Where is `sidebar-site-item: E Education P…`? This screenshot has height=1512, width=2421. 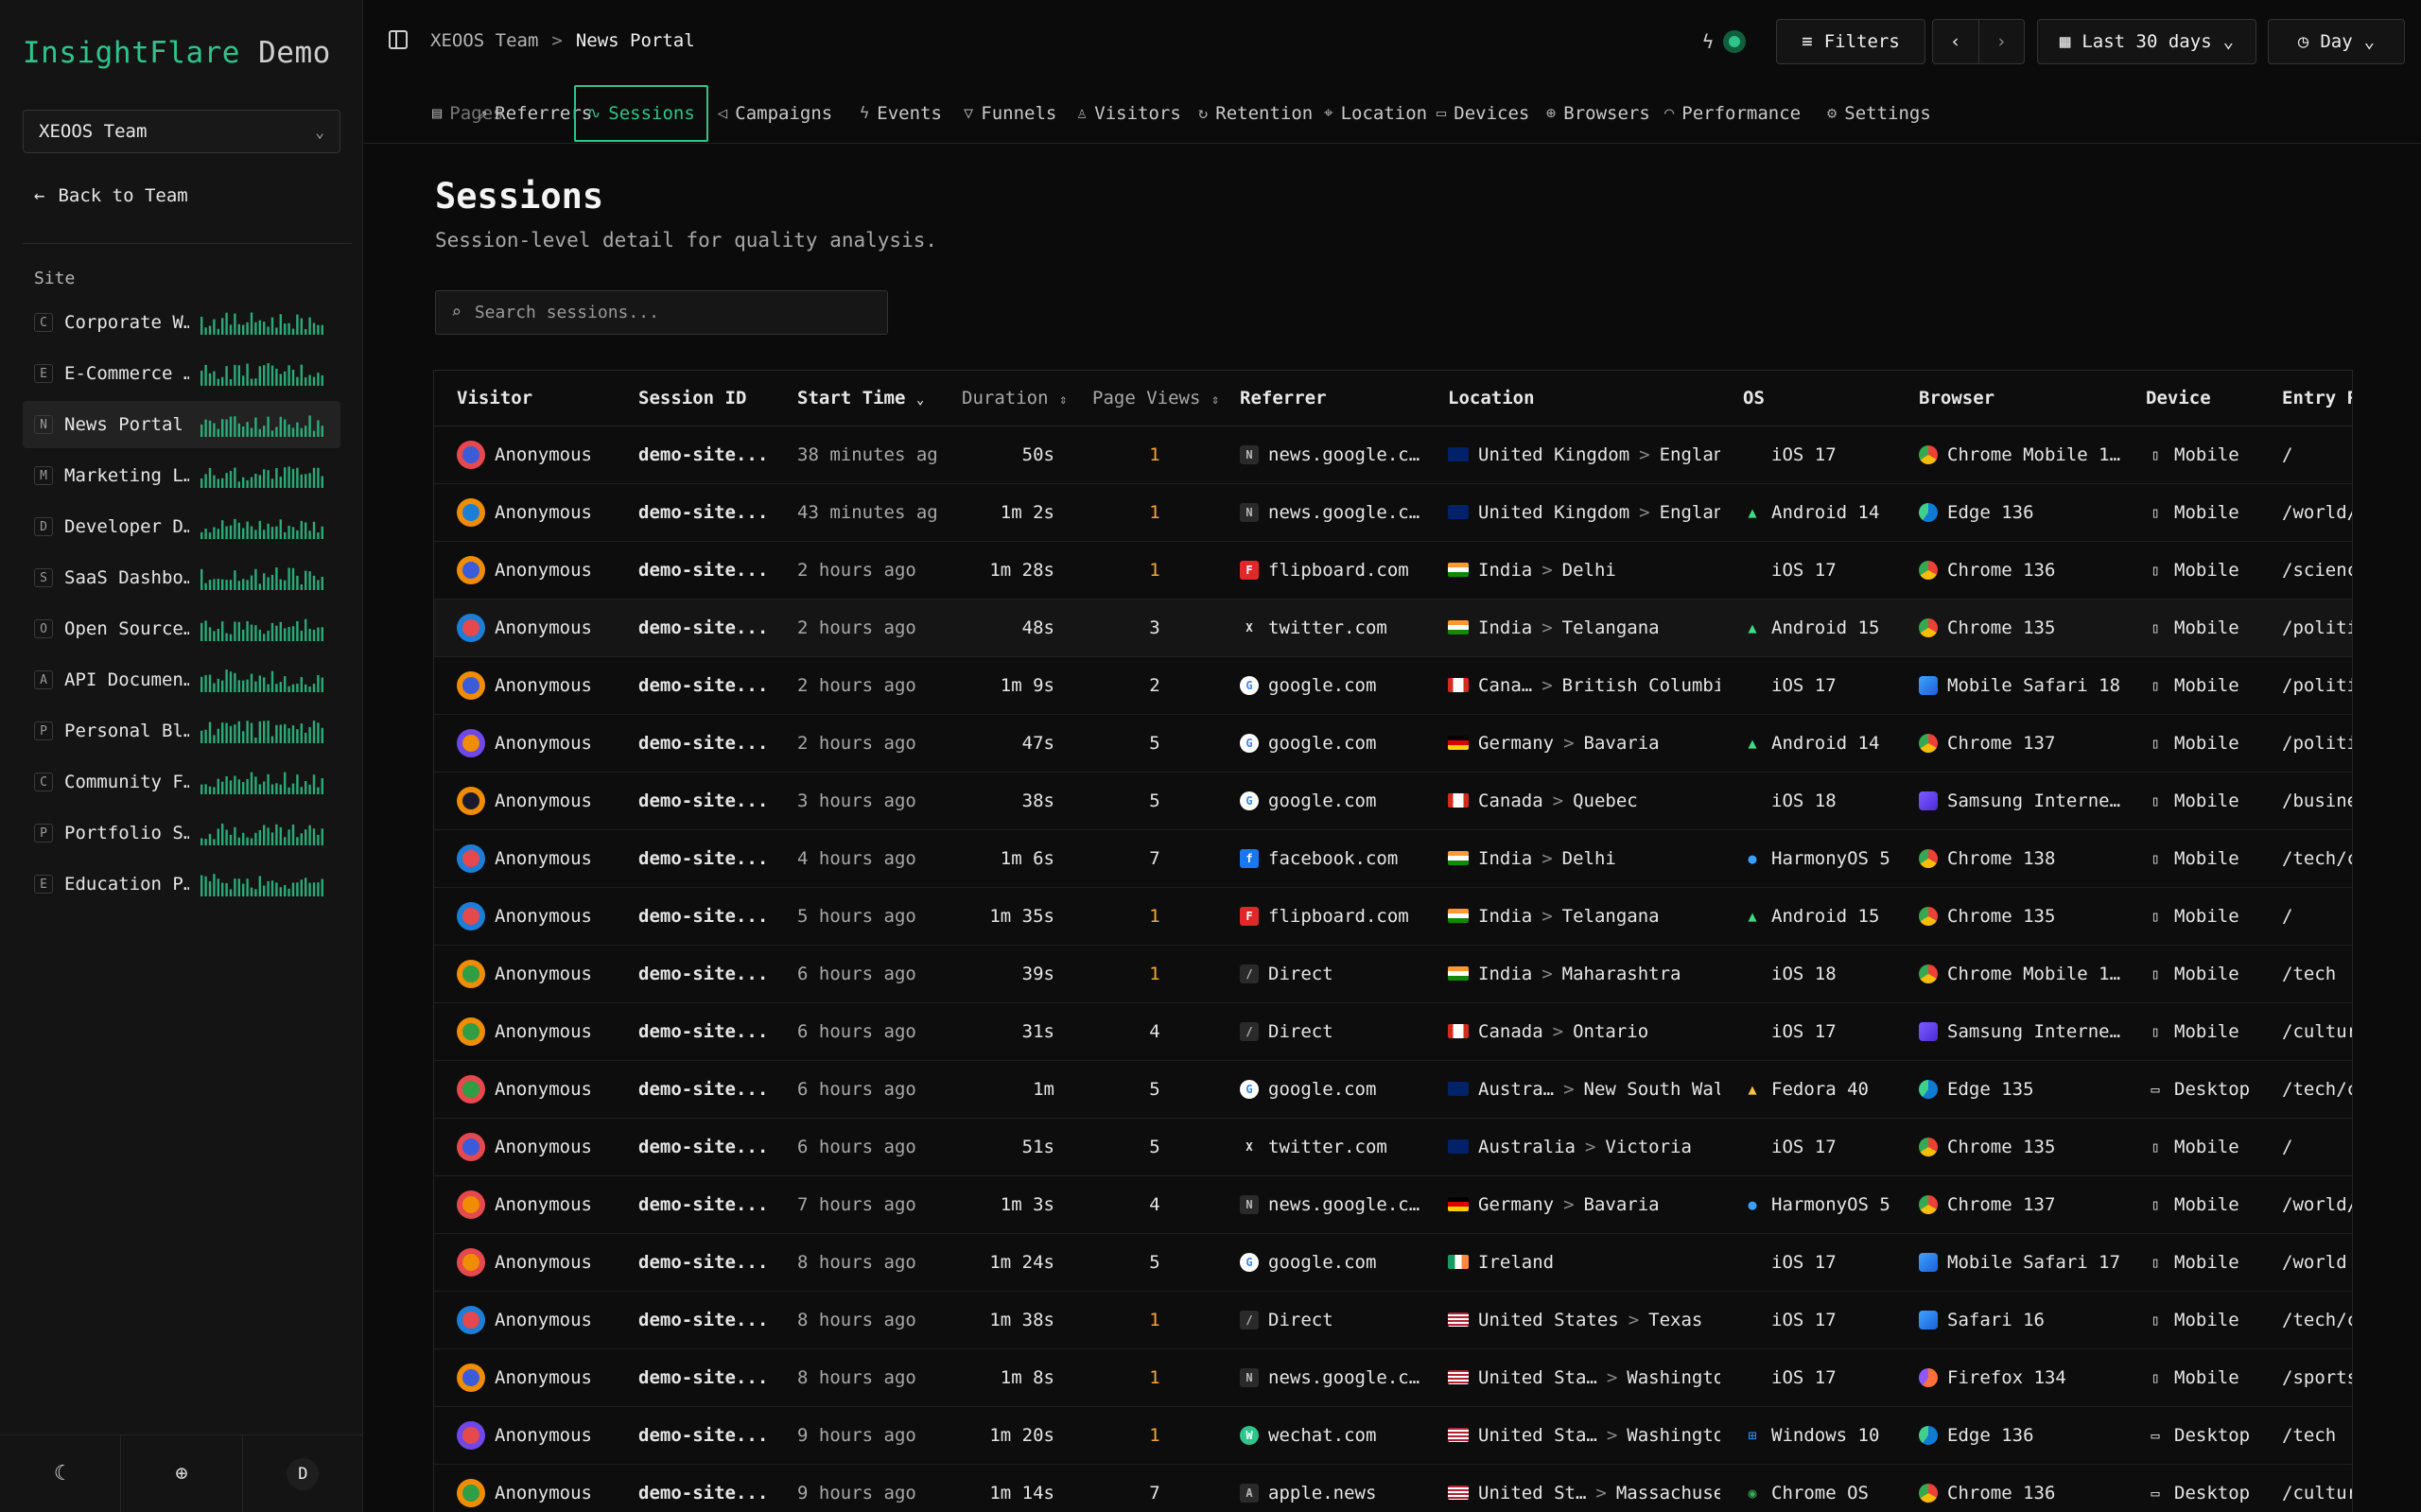
sidebar-site-item: E Education P… is located at coordinates (181, 884).